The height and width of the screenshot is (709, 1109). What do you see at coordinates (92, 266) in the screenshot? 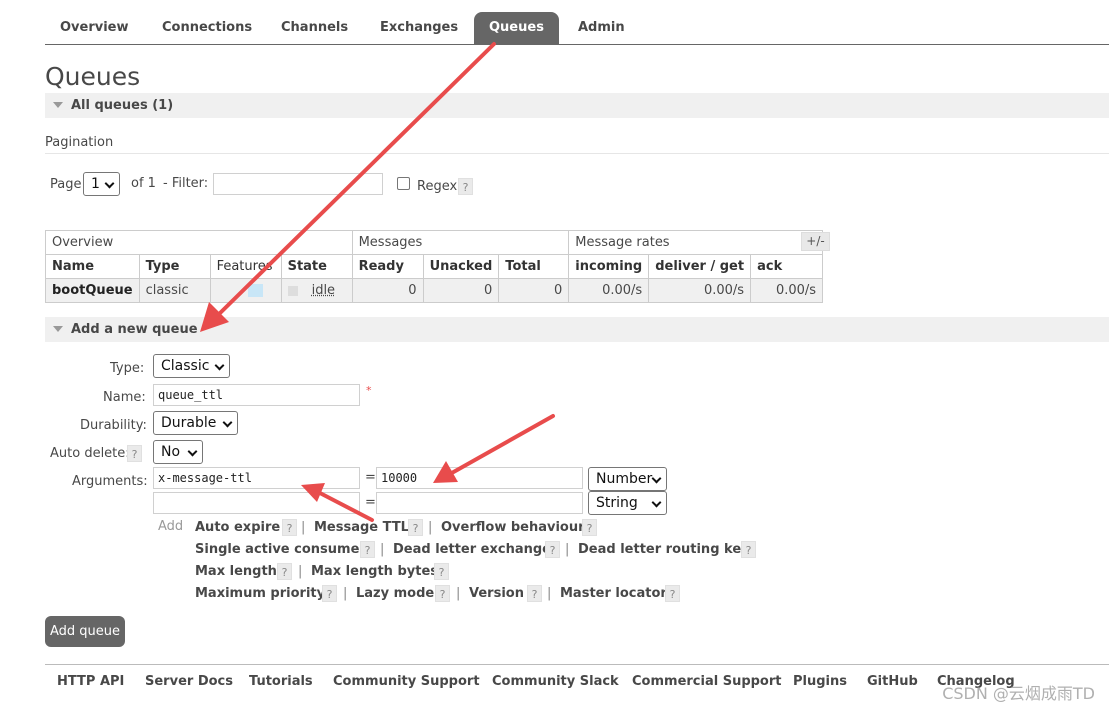
I see `col-name: Name` at bounding box center [92, 266].